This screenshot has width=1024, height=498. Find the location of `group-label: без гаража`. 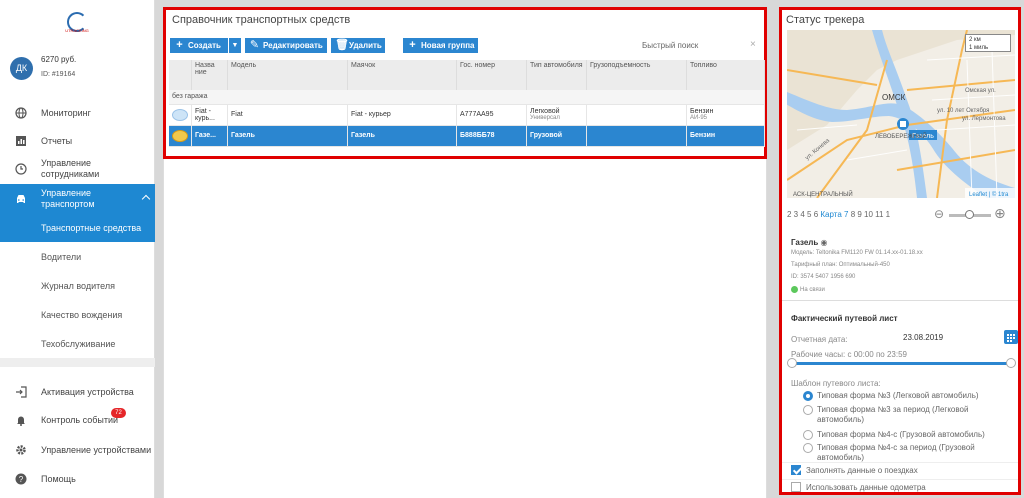

group-label: без гаража is located at coordinates (467, 97).